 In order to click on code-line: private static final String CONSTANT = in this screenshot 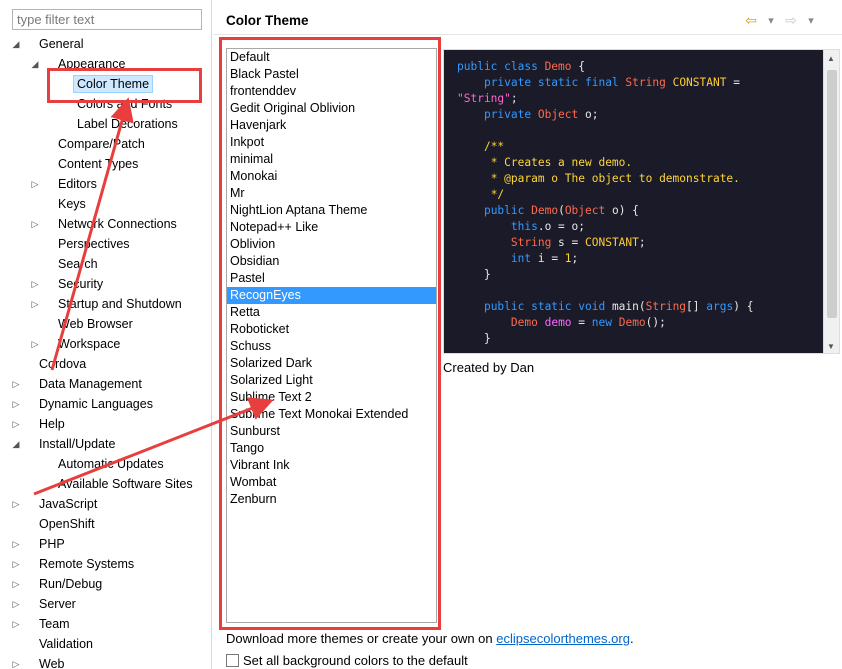, I will do `click(641, 83)`.